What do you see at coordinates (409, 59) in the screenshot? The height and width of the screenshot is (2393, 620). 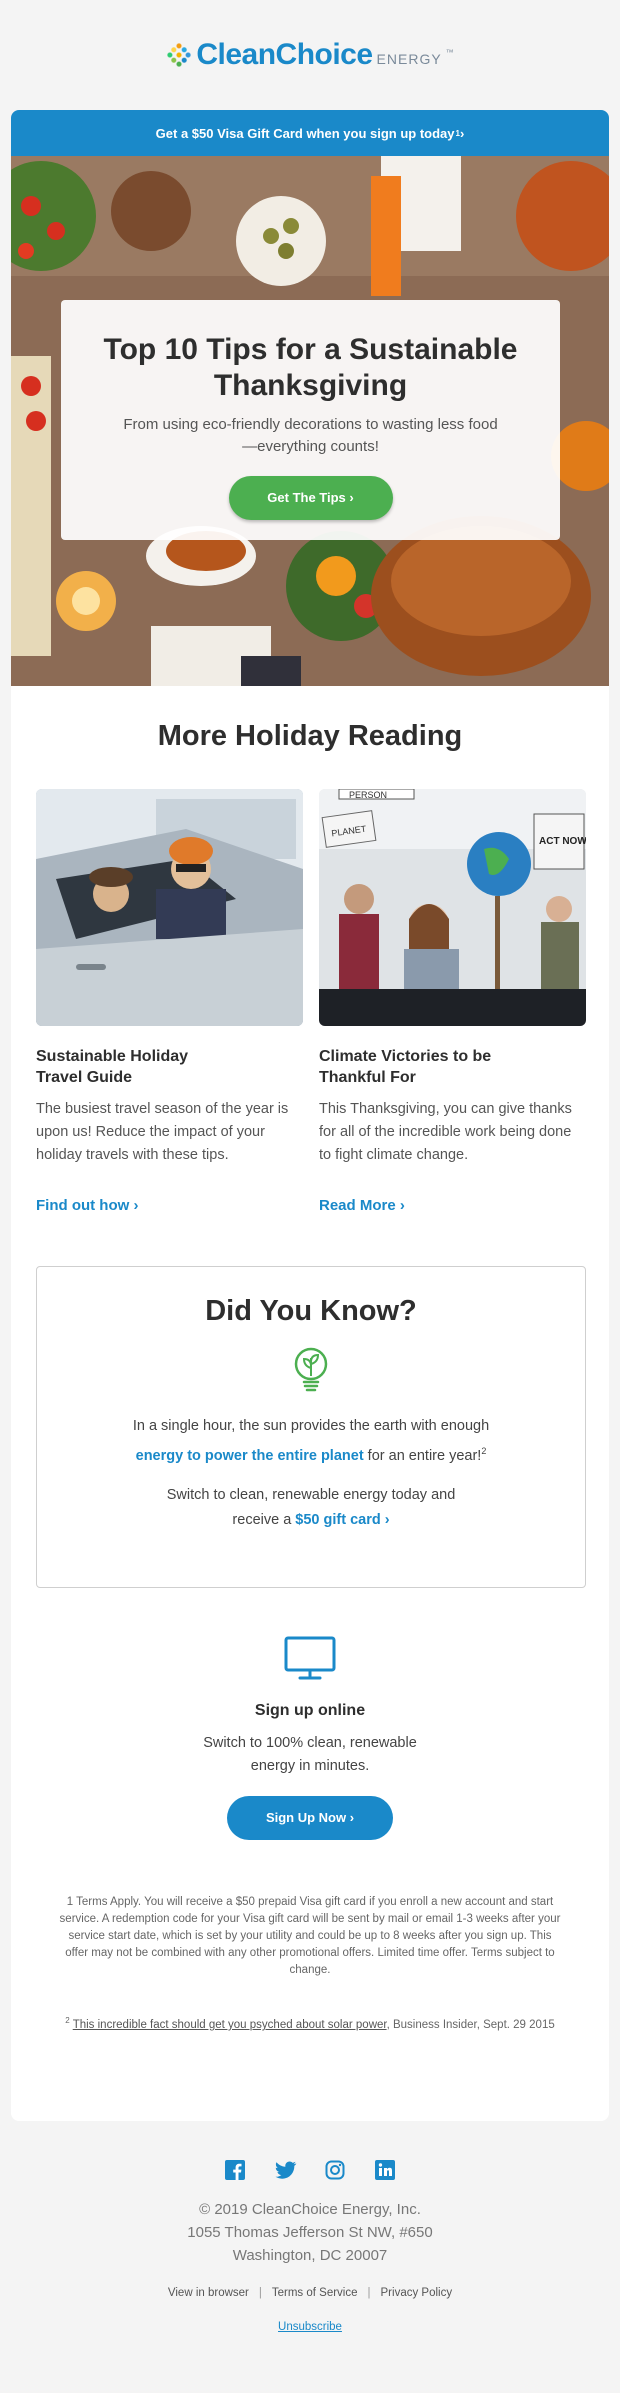 I see `logo-energy: ENERGY` at bounding box center [409, 59].